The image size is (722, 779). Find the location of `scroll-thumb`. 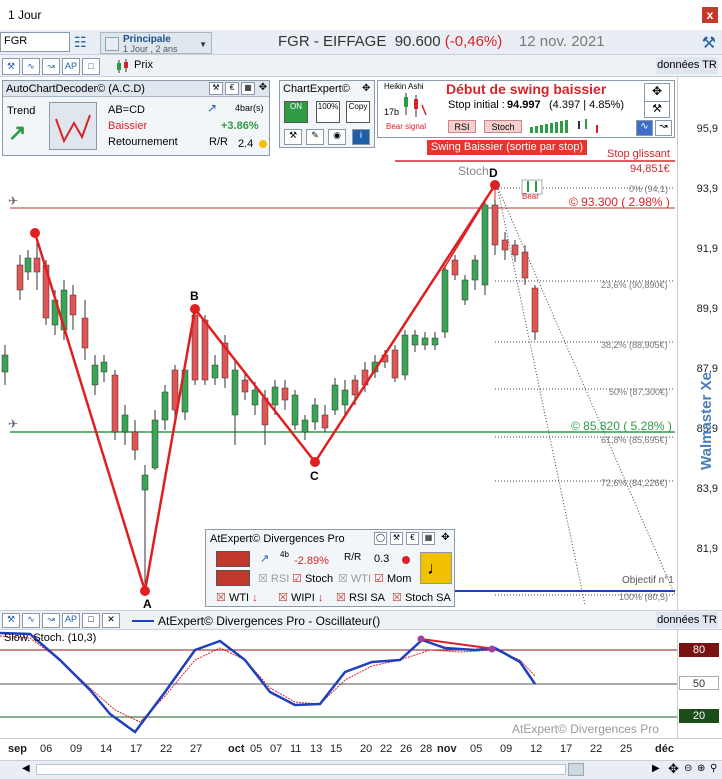

scroll-thumb is located at coordinates (576, 769).